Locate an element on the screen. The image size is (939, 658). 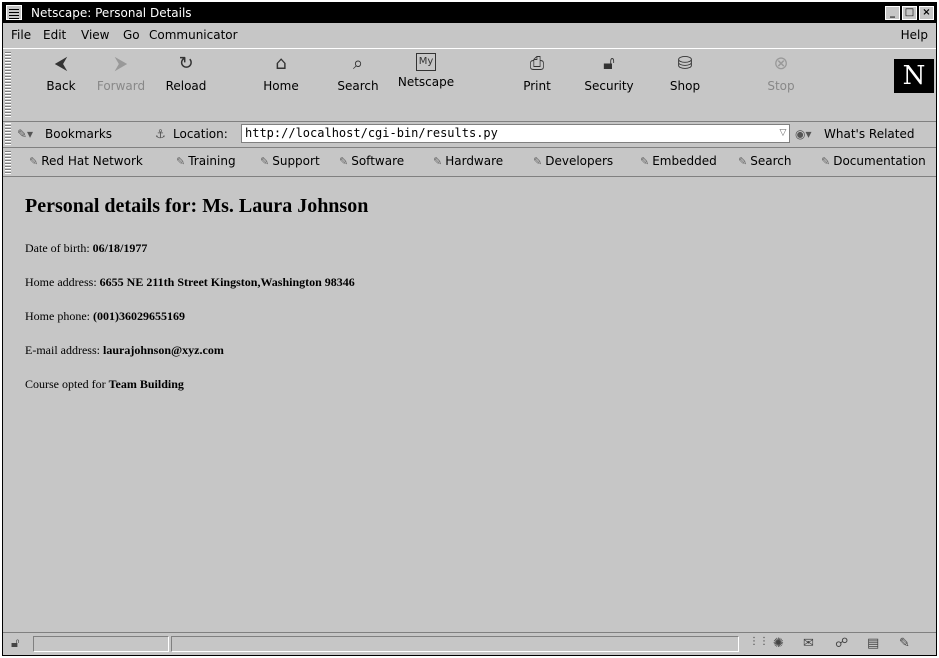
newsgroups-icon: ☍ is located at coordinates (841, 643).